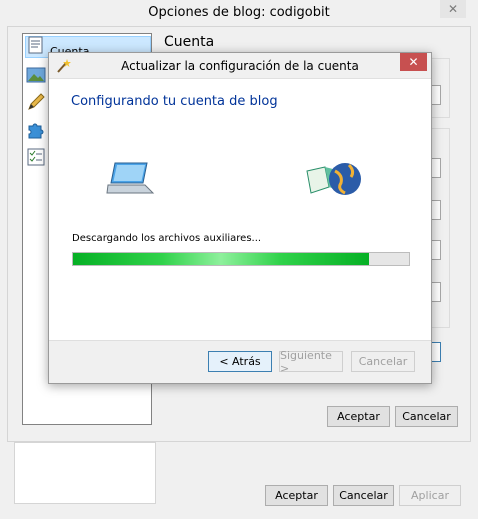  What do you see at coordinates (85, 473) in the screenshot?
I see `outer-preview-panel` at bounding box center [85, 473].